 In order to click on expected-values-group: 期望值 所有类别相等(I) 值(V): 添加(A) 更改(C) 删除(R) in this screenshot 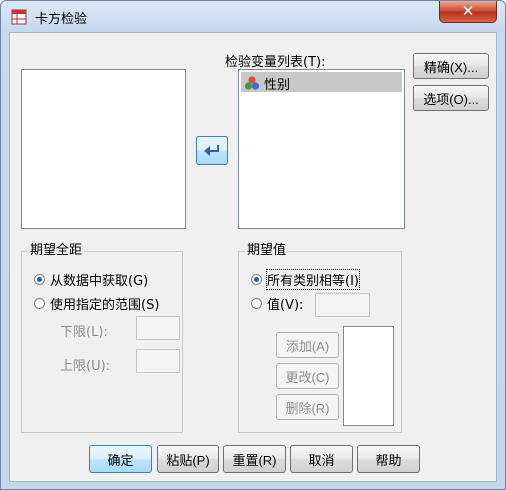, I will do `click(320, 338)`.